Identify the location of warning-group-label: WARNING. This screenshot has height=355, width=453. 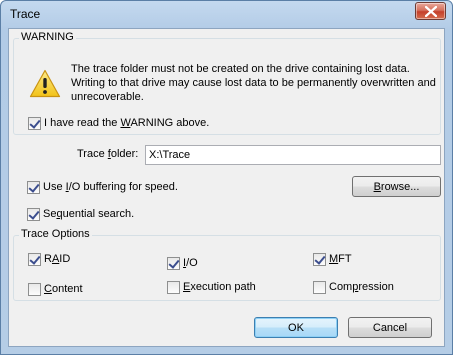
(47, 37).